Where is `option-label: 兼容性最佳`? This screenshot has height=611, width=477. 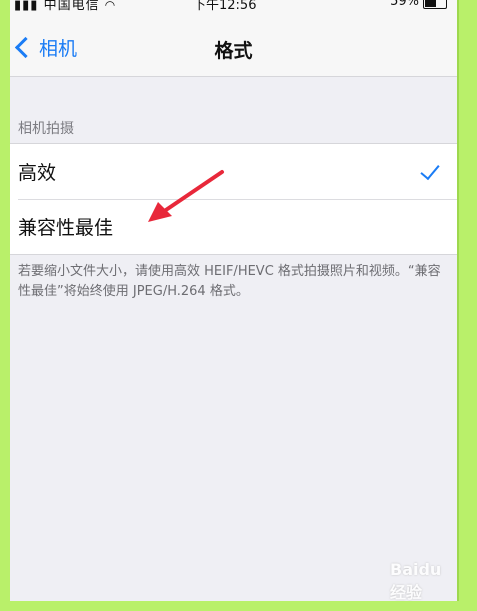
option-label: 兼容性最佳 is located at coordinates (66, 228).